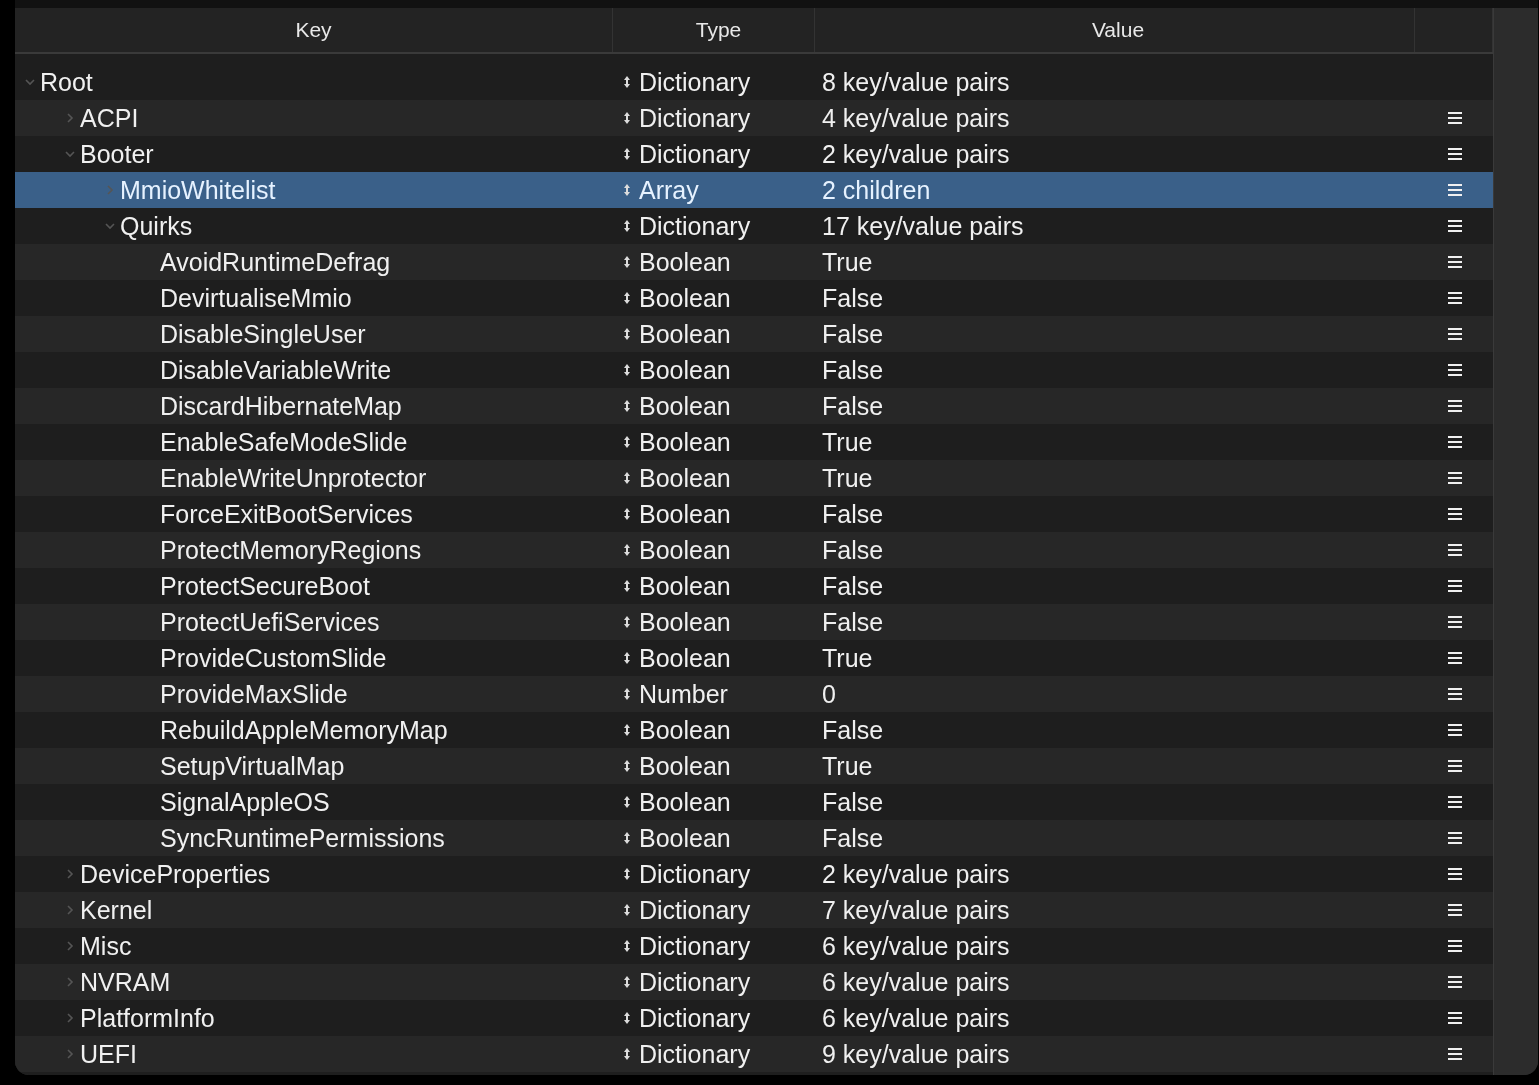  What do you see at coordinates (923, 226) in the screenshot?
I see `value-text: 17 key/value pairs` at bounding box center [923, 226].